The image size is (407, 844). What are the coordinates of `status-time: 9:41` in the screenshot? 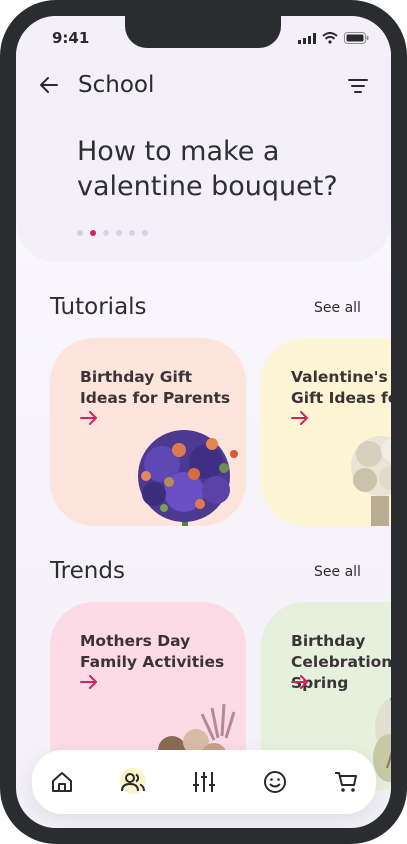 It's located at (71, 38).